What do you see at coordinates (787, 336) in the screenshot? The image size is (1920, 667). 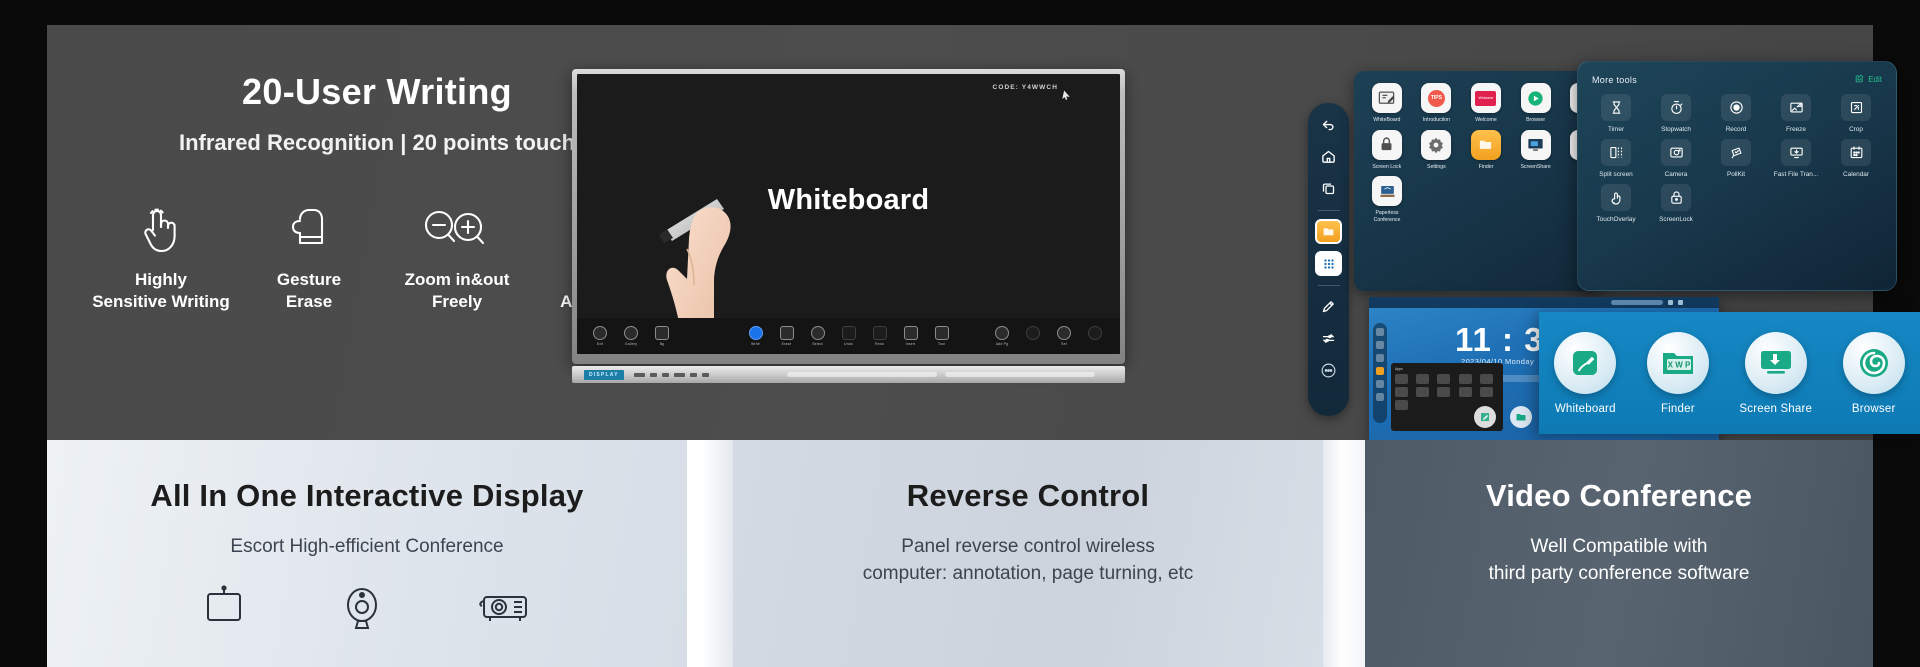 I see `toolbar-erase-button: Erase` at bounding box center [787, 336].